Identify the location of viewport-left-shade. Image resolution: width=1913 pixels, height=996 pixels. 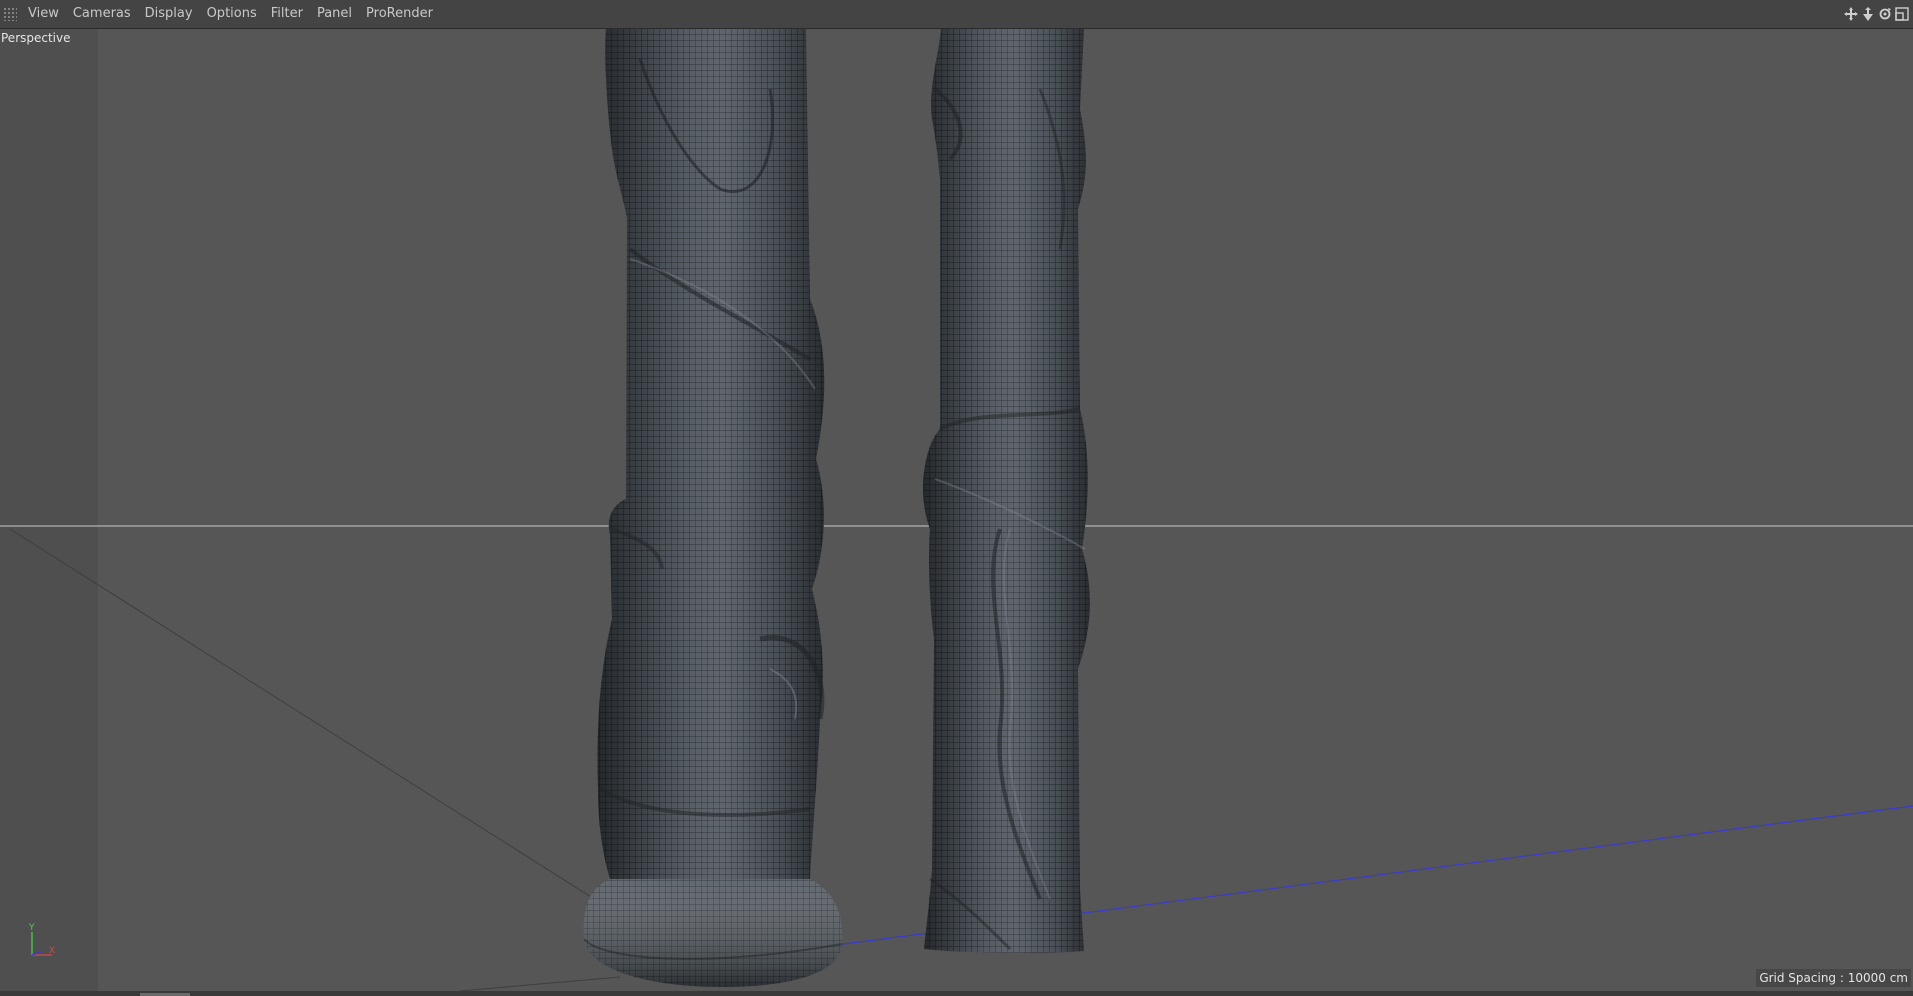
(49, 510).